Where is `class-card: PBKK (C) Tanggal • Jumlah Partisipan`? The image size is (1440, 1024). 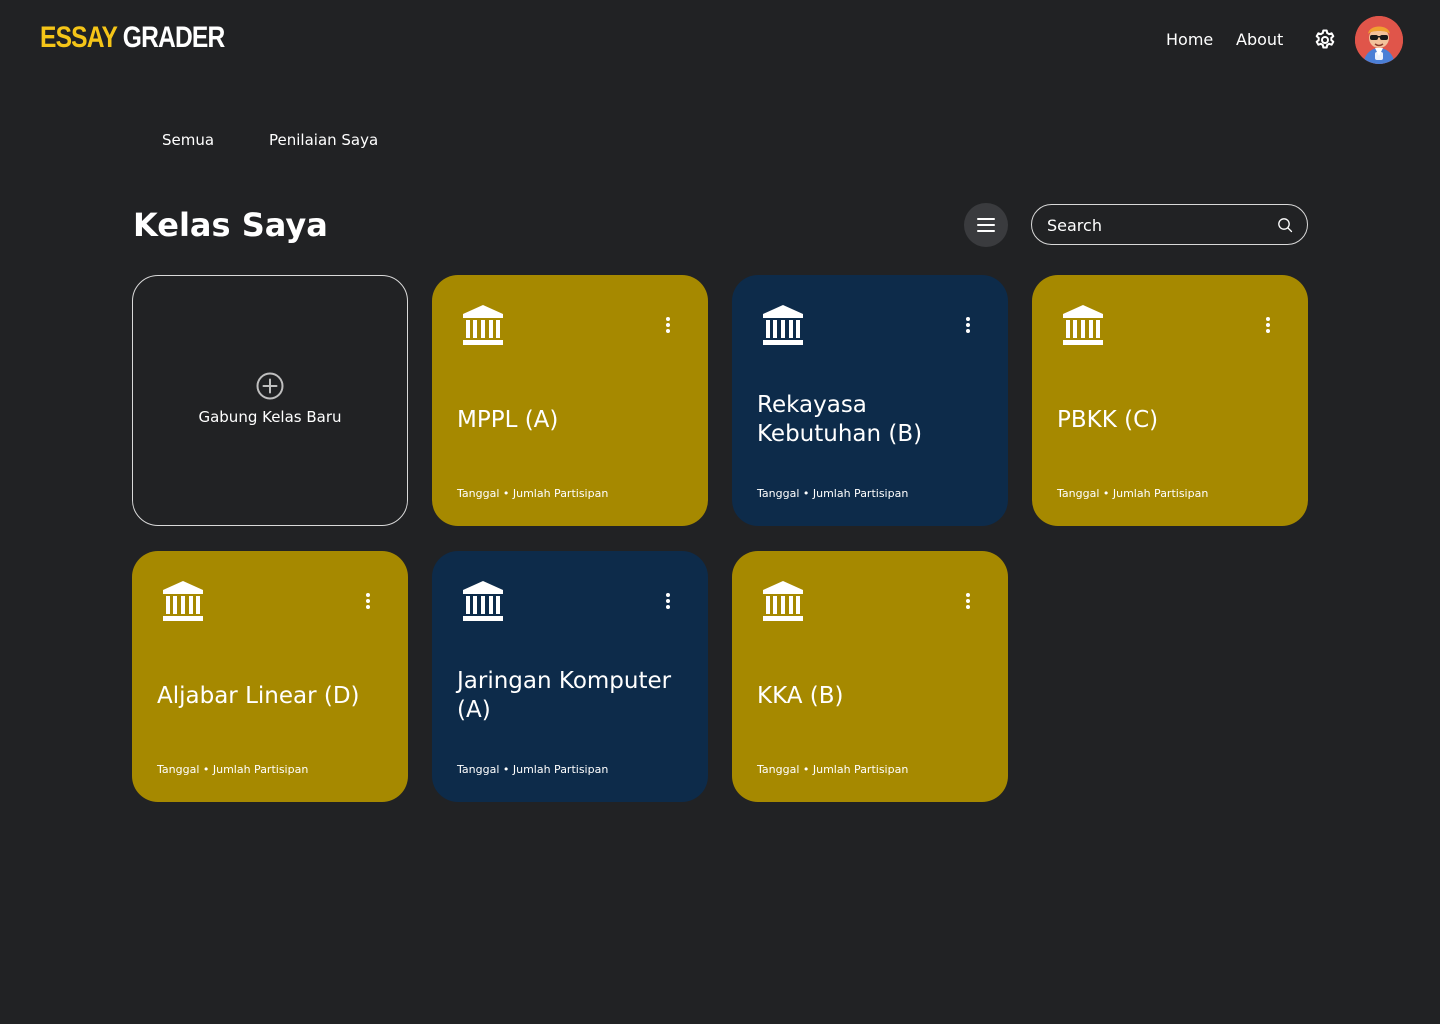 class-card: PBKK (C) Tanggal • Jumlah Partisipan is located at coordinates (1170, 400).